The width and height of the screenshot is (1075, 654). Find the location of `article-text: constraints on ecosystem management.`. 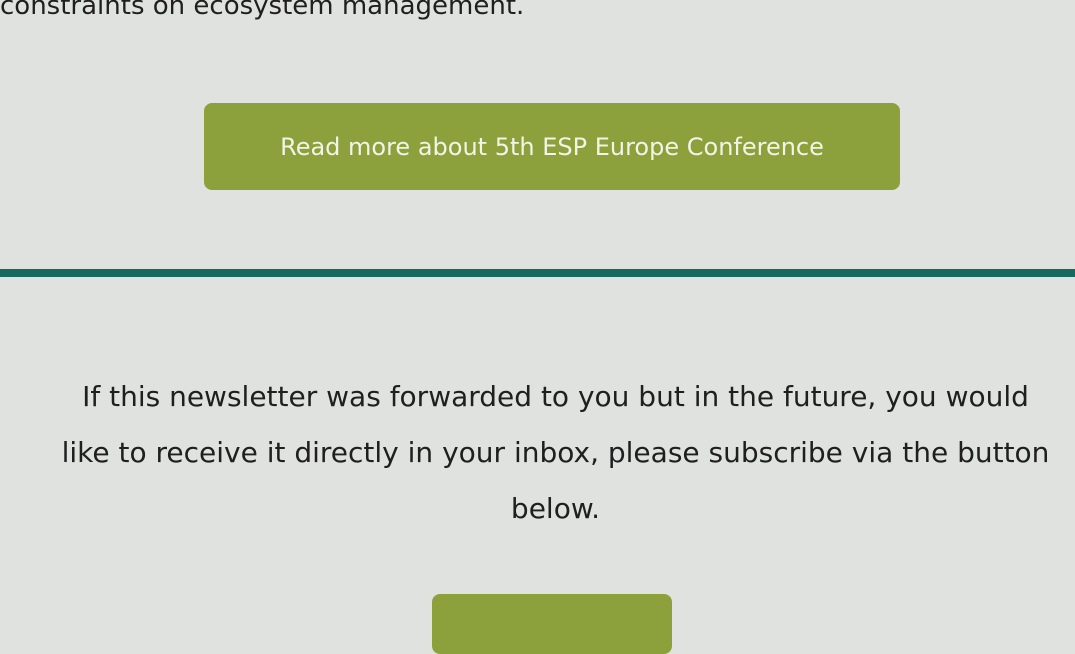

article-text: constraints on ecosystem management. is located at coordinates (262, 10).